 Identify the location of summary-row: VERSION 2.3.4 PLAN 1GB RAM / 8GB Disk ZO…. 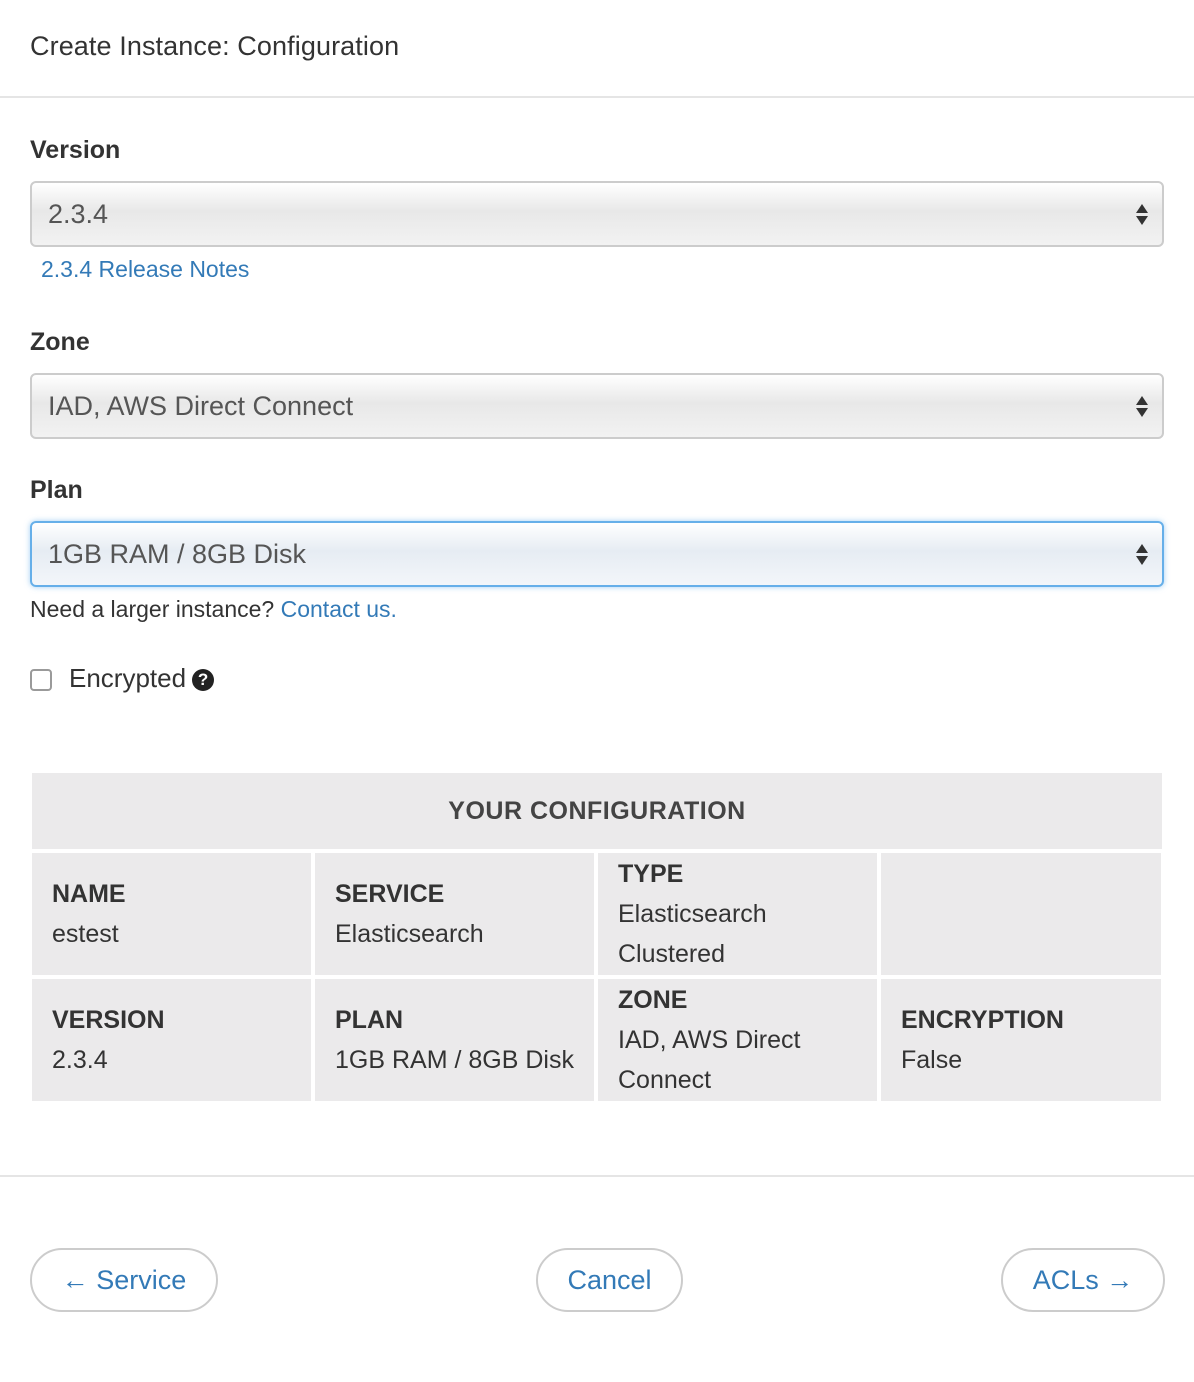
(597, 1040).